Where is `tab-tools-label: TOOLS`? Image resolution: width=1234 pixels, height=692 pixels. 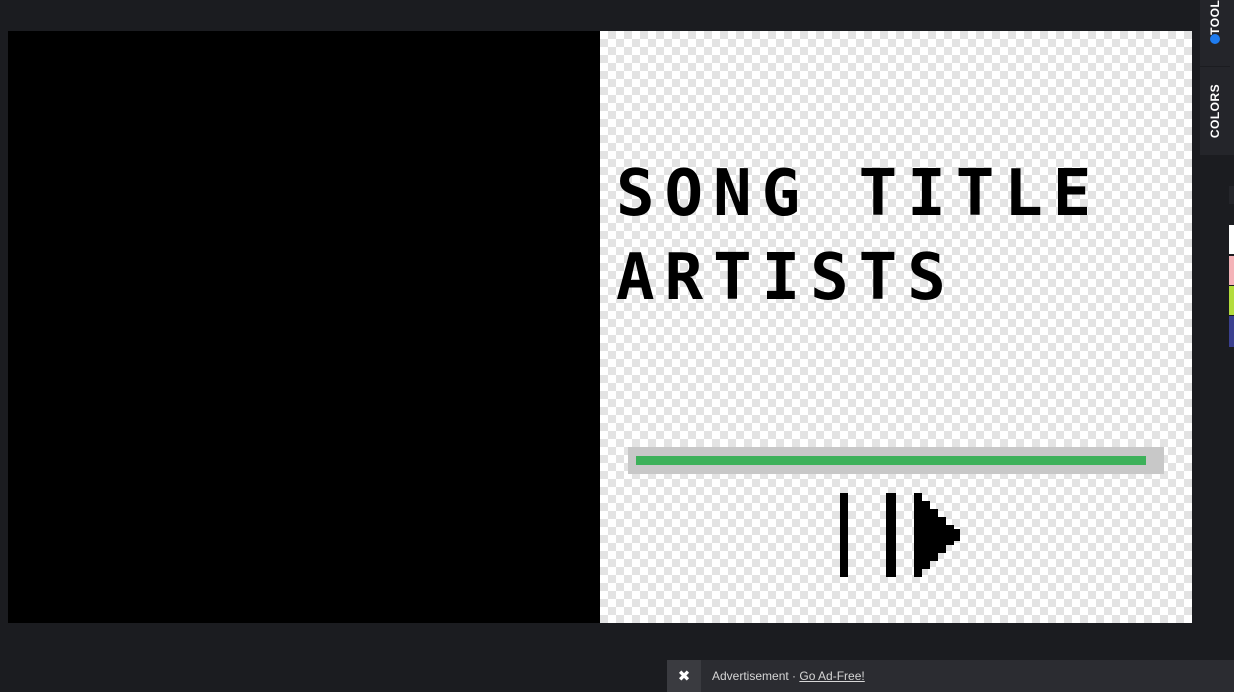
tab-tools-label: TOOLS is located at coordinates (1215, 17).